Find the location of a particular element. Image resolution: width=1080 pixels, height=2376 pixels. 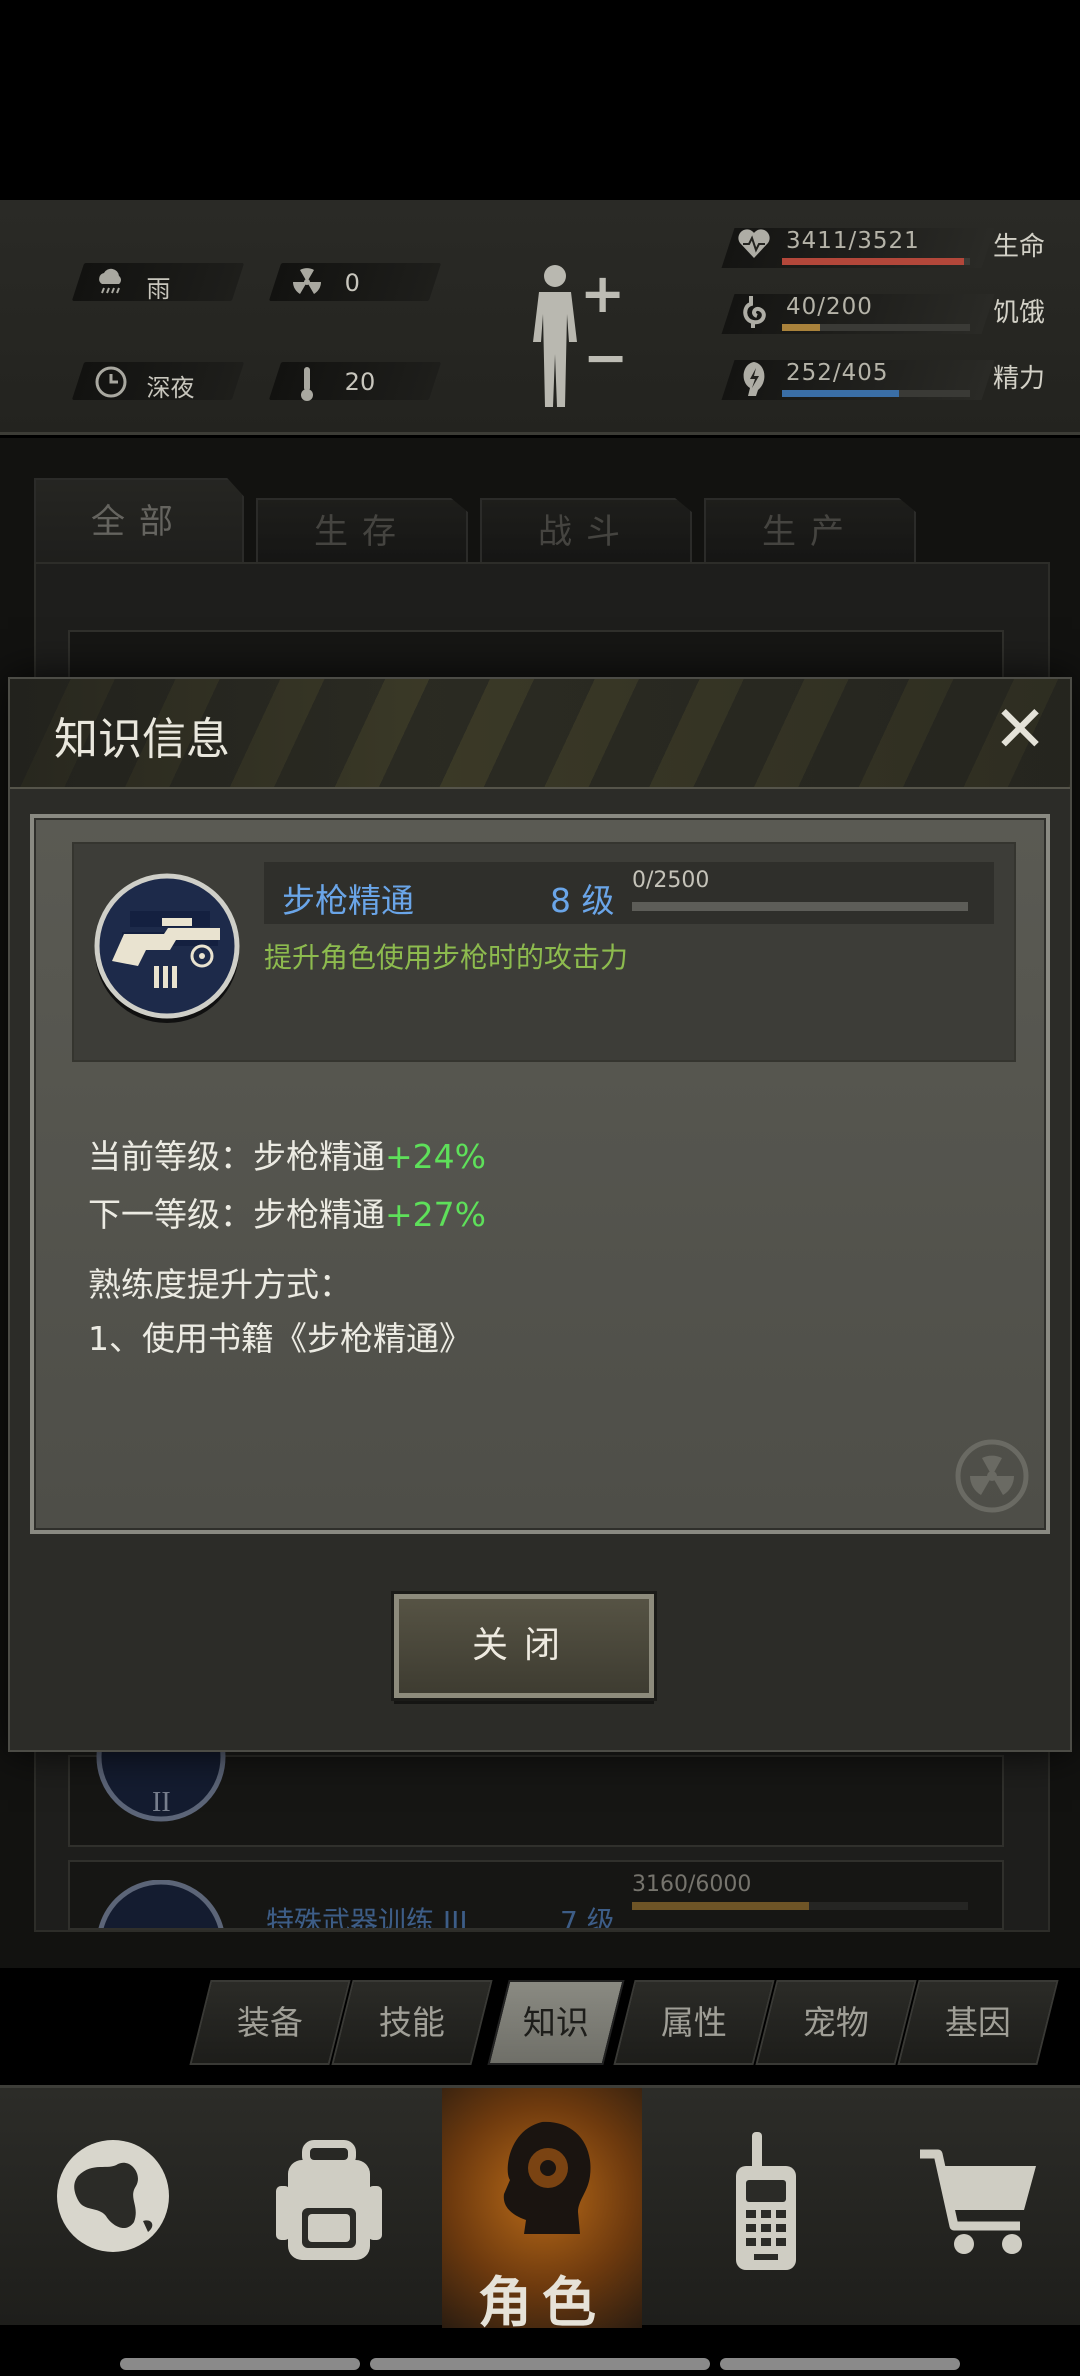

method-item: 1、使用书籍《步枪精通》 is located at coordinates (280, 1338).